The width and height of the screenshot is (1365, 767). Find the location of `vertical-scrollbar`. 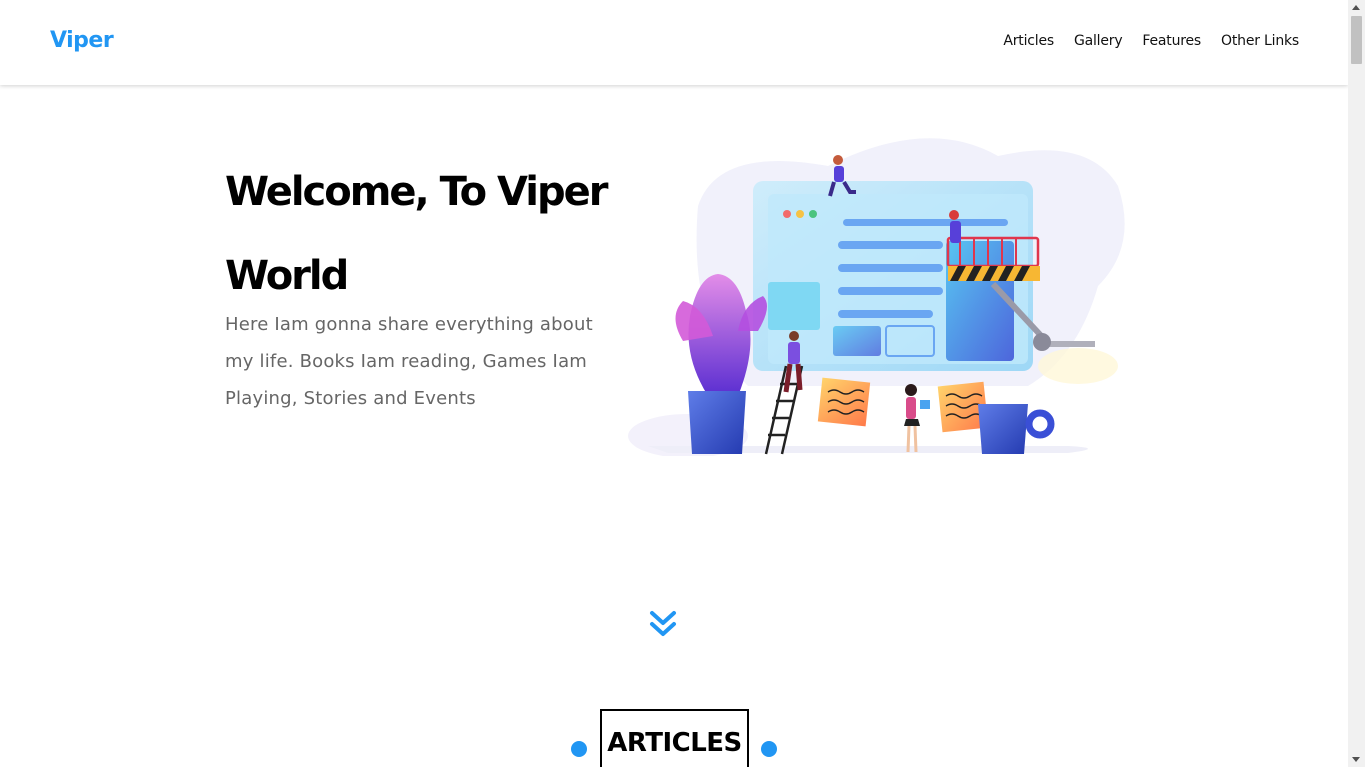

vertical-scrollbar is located at coordinates (1356, 383).